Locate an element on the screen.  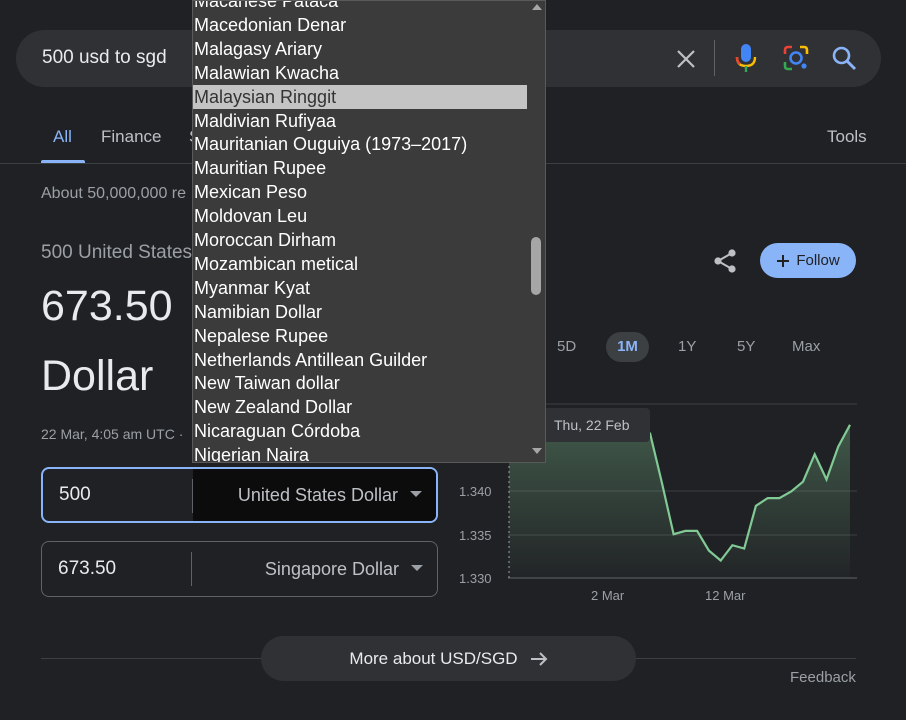
dropdown-option: Mauritian Rupee is located at coordinates (360, 168).